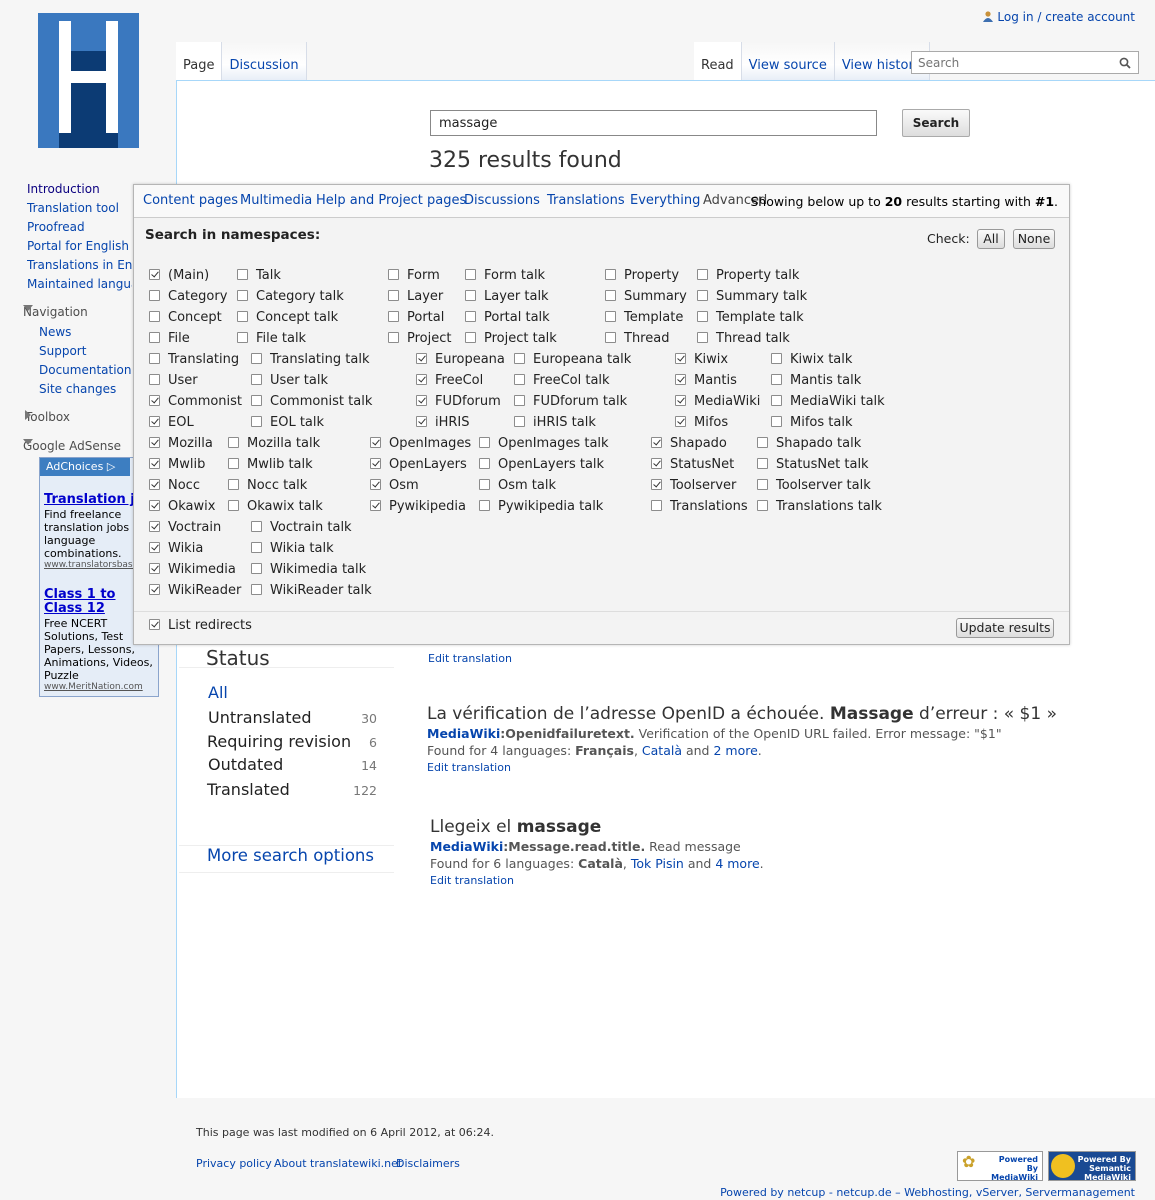  I want to click on namespace-option-fudforum-talk: FUDforum talk, so click(570, 402).